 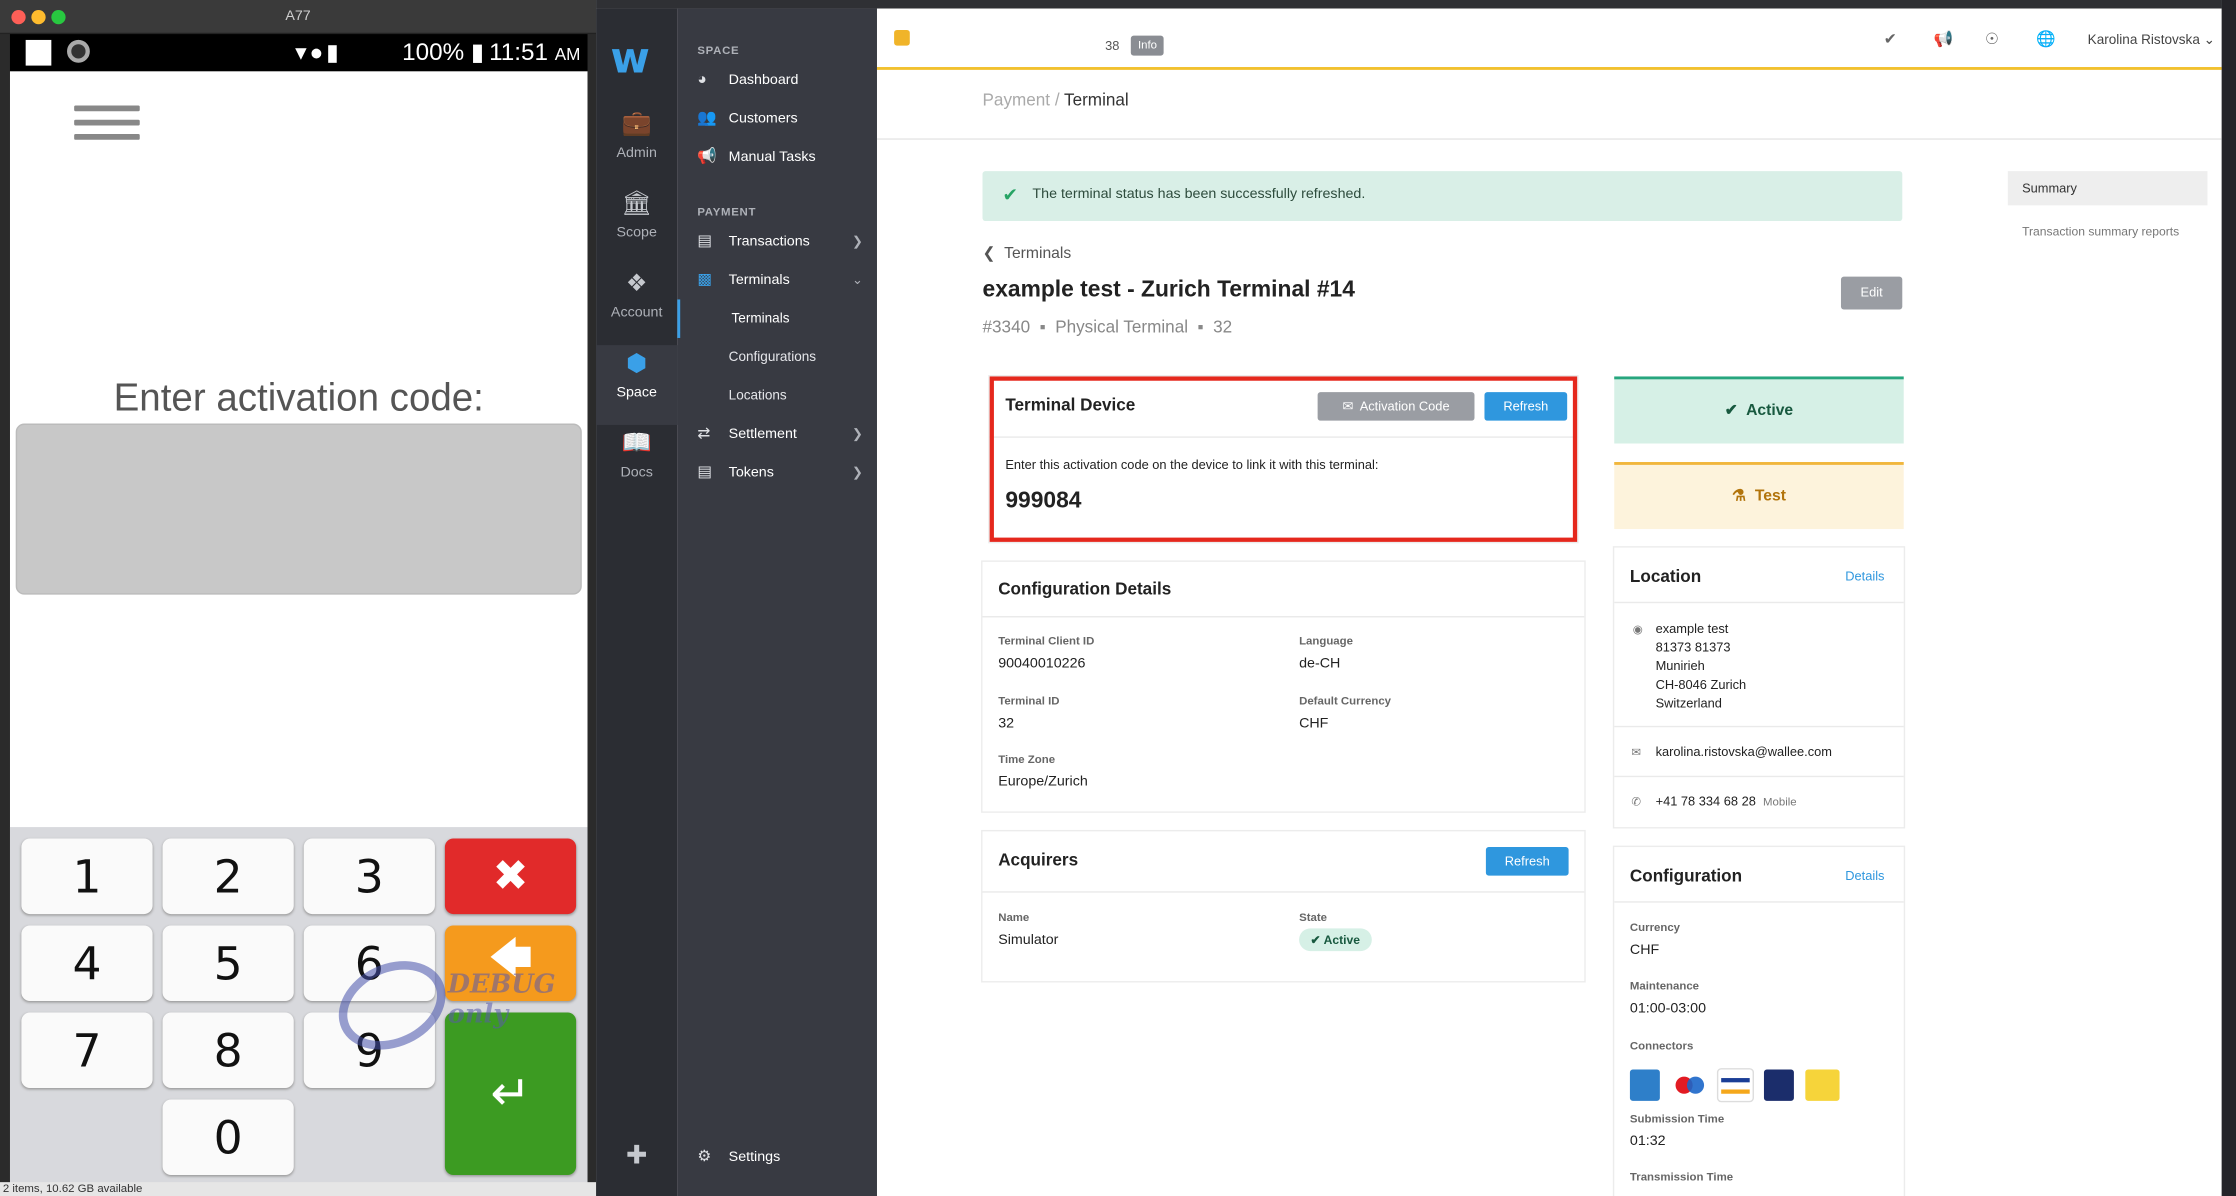 What do you see at coordinates (1147, 45) in the screenshot?
I see `info-badge: Info` at bounding box center [1147, 45].